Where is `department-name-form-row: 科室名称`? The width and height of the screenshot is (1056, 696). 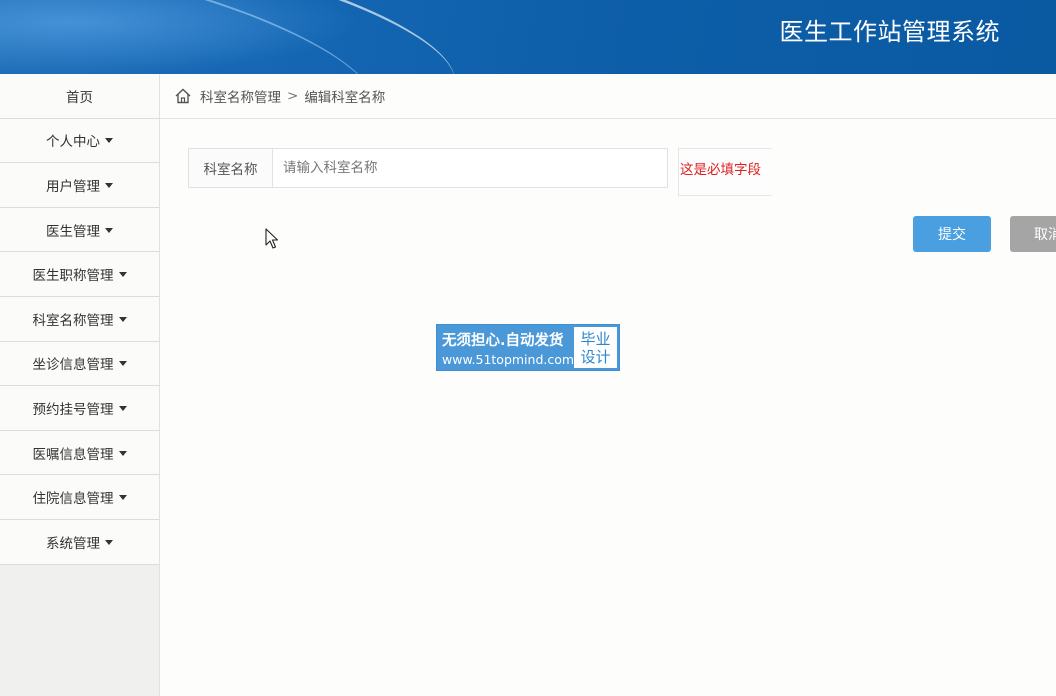 department-name-form-row: 科室名称 is located at coordinates (428, 168).